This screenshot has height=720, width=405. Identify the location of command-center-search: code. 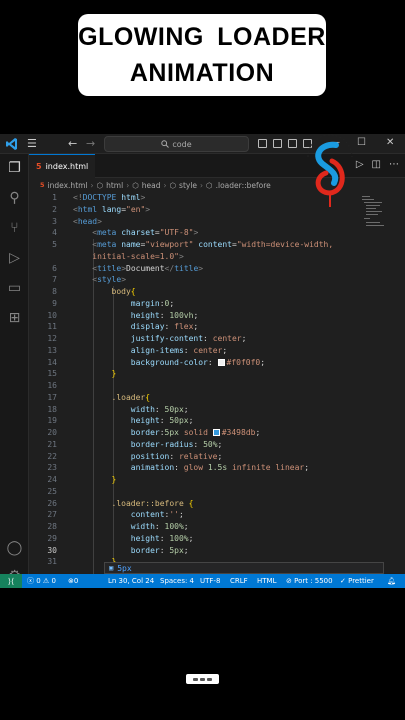
(176, 144).